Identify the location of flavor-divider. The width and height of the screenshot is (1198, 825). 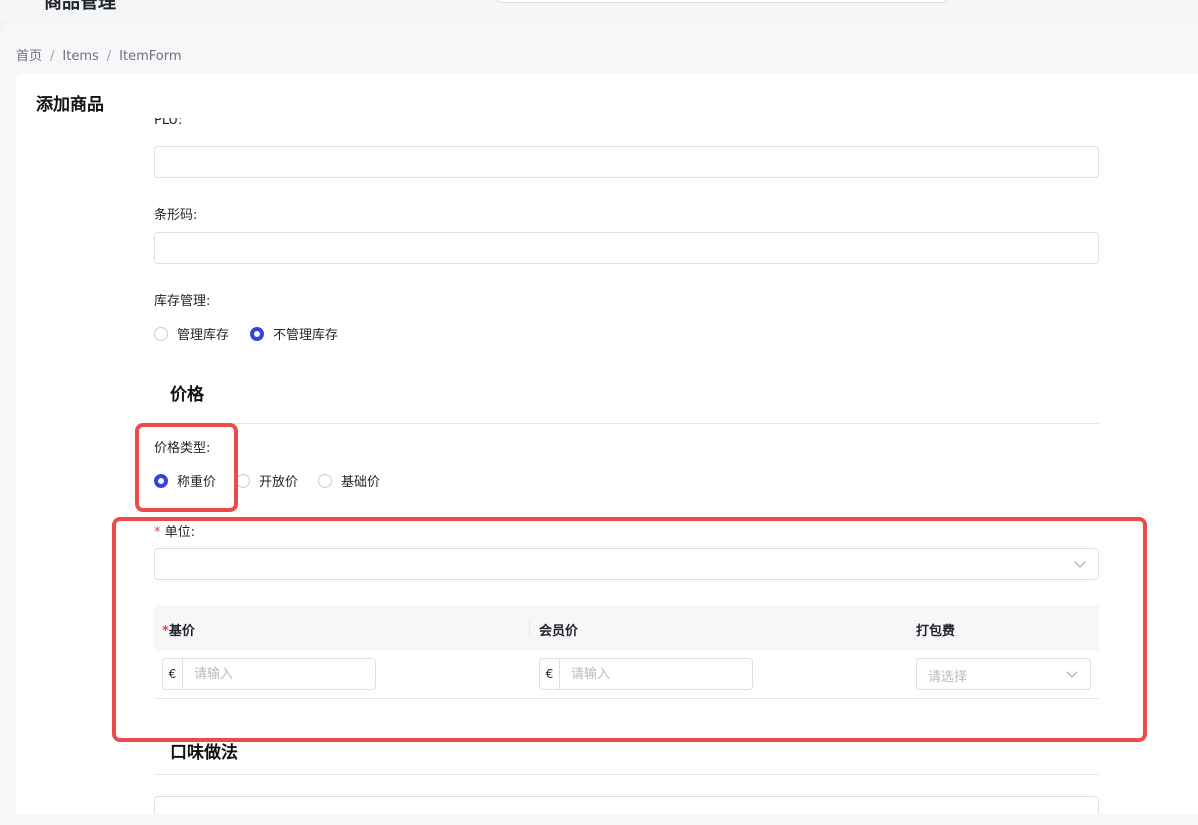
(626, 774).